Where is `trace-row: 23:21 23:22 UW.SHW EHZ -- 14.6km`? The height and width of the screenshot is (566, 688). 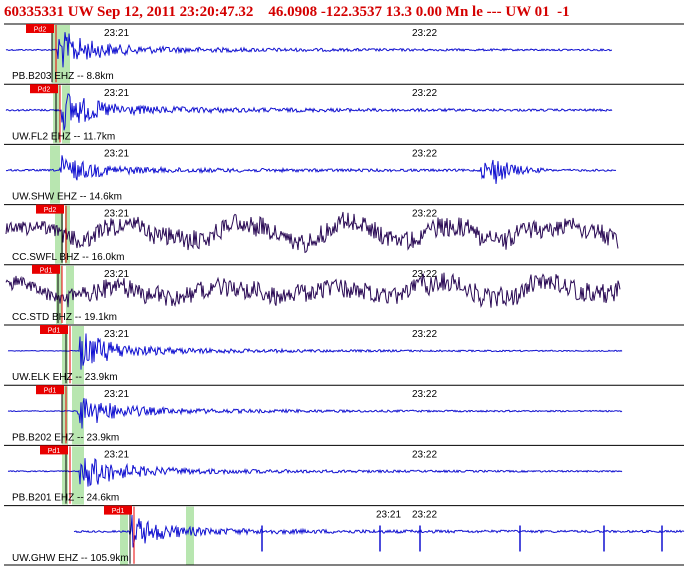
trace-row: 23:21 23:22 UW.SHW EHZ -- 14.6km is located at coordinates (344, 173).